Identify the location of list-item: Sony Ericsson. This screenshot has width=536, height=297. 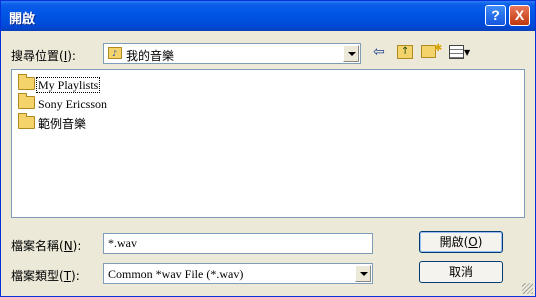
(63, 102).